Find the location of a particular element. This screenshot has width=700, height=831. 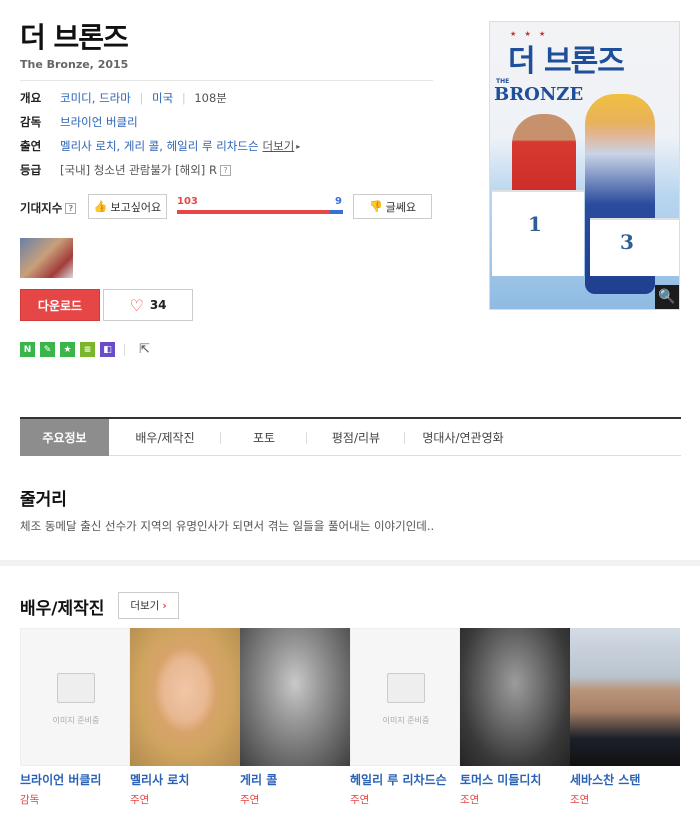

cast-card: 게리 콜 주연 is located at coordinates (295, 729).